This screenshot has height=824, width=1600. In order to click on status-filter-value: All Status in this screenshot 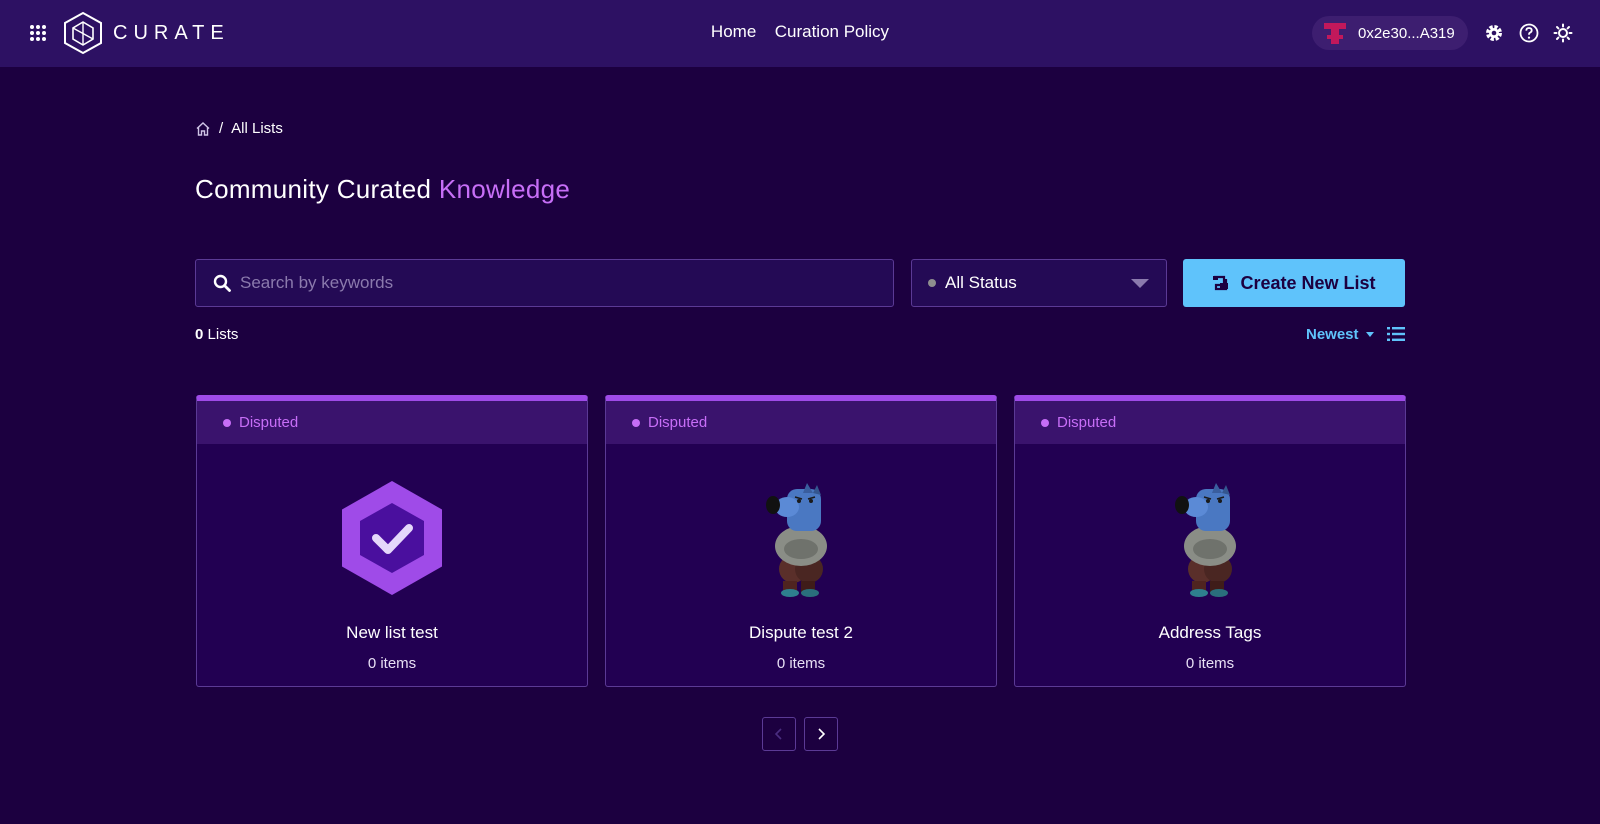, I will do `click(981, 282)`.